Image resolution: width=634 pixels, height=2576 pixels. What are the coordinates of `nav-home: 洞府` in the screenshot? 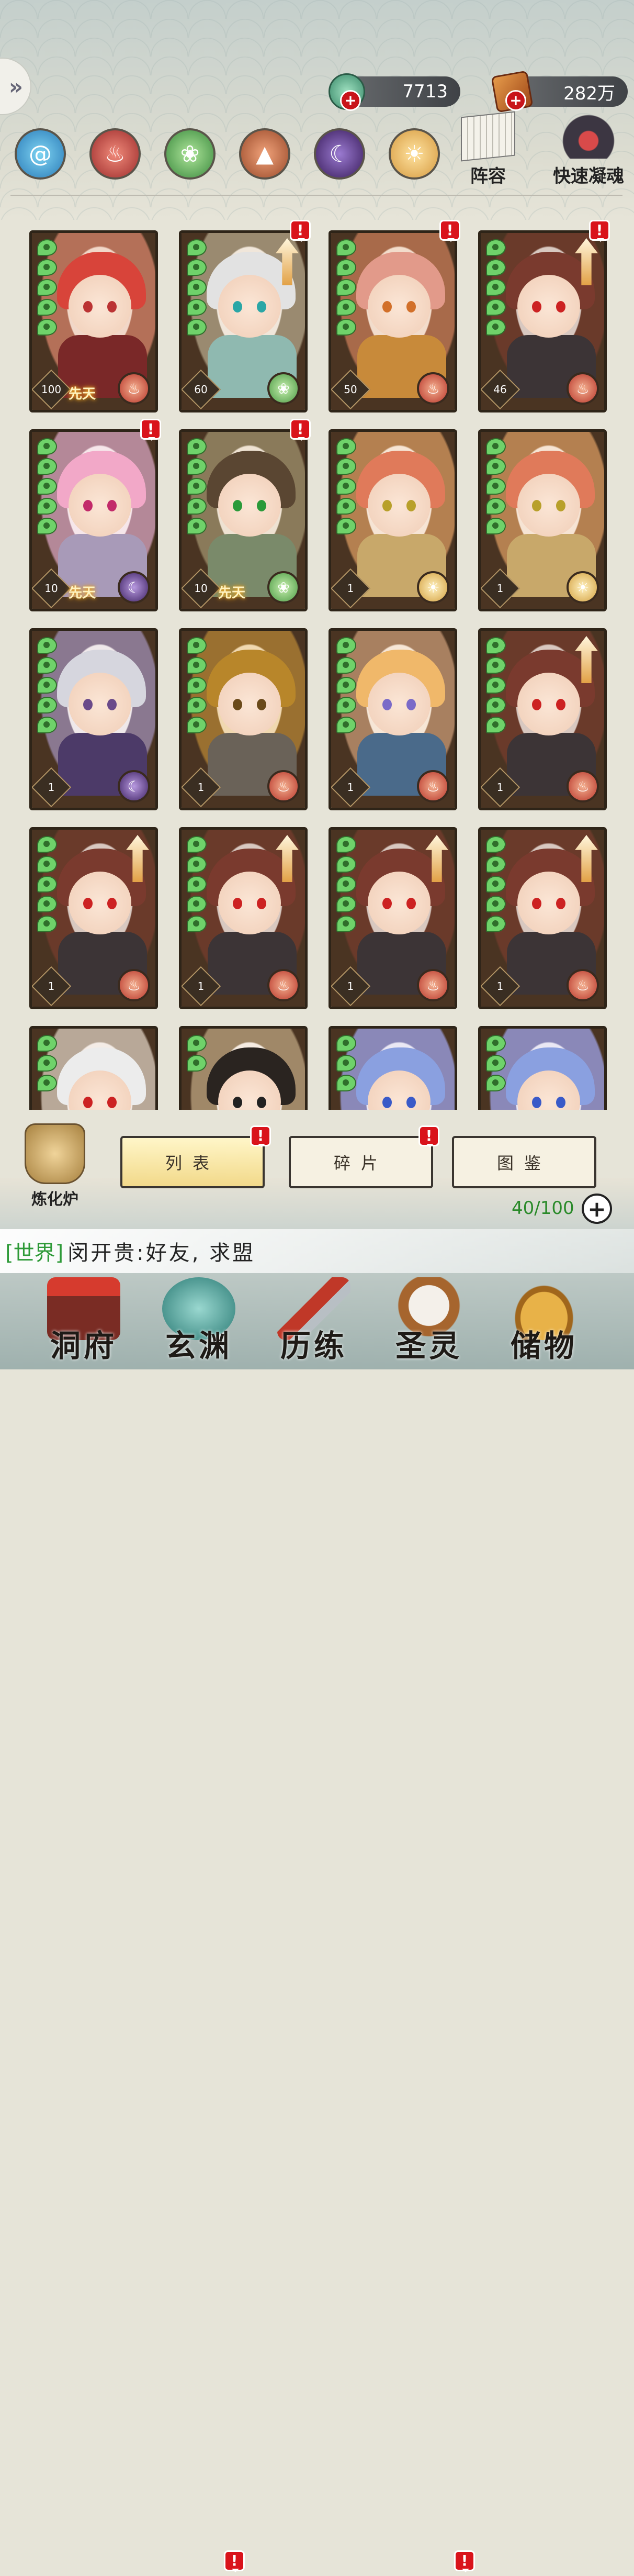 It's located at (83, 1320).